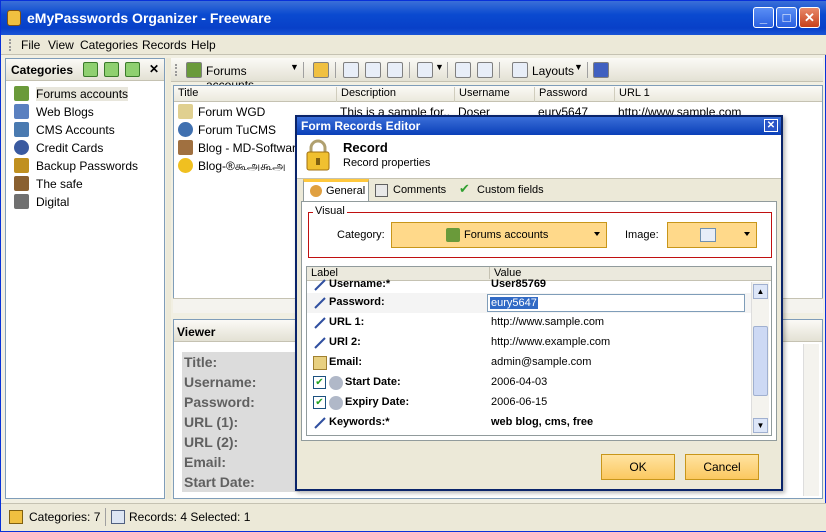 The image size is (826, 532). I want to click on dialog-close-button: ✕, so click(771, 125).